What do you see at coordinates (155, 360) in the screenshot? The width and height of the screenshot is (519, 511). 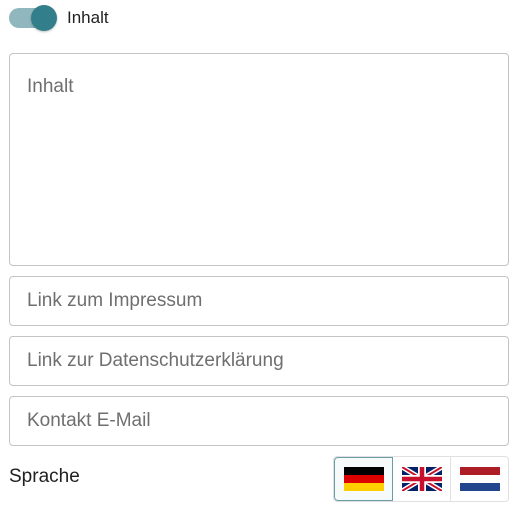 I see `privacy-placeholder: Link zur Datenschutzerklärung` at bounding box center [155, 360].